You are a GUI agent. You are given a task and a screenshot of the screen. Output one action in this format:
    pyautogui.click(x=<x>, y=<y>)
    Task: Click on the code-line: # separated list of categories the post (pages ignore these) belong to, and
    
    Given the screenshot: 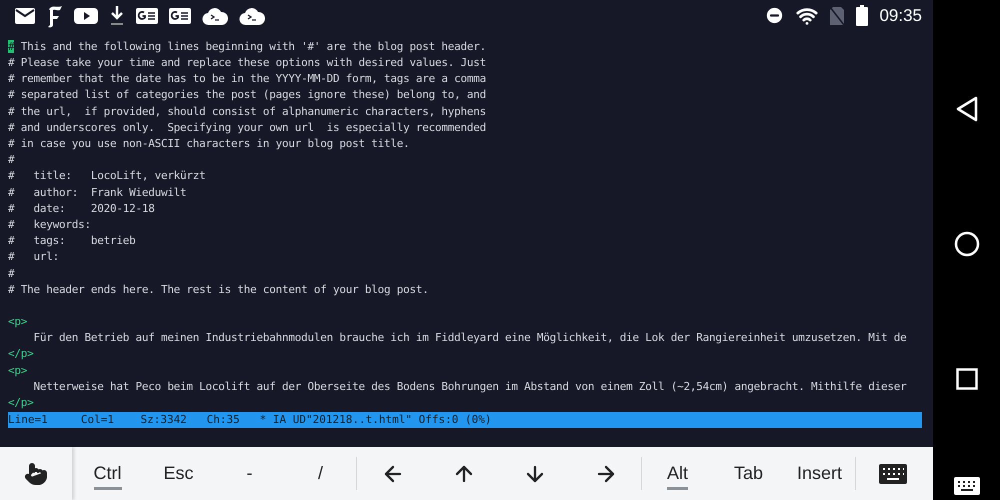 What is the action you would take?
    pyautogui.click(x=247, y=95)
    